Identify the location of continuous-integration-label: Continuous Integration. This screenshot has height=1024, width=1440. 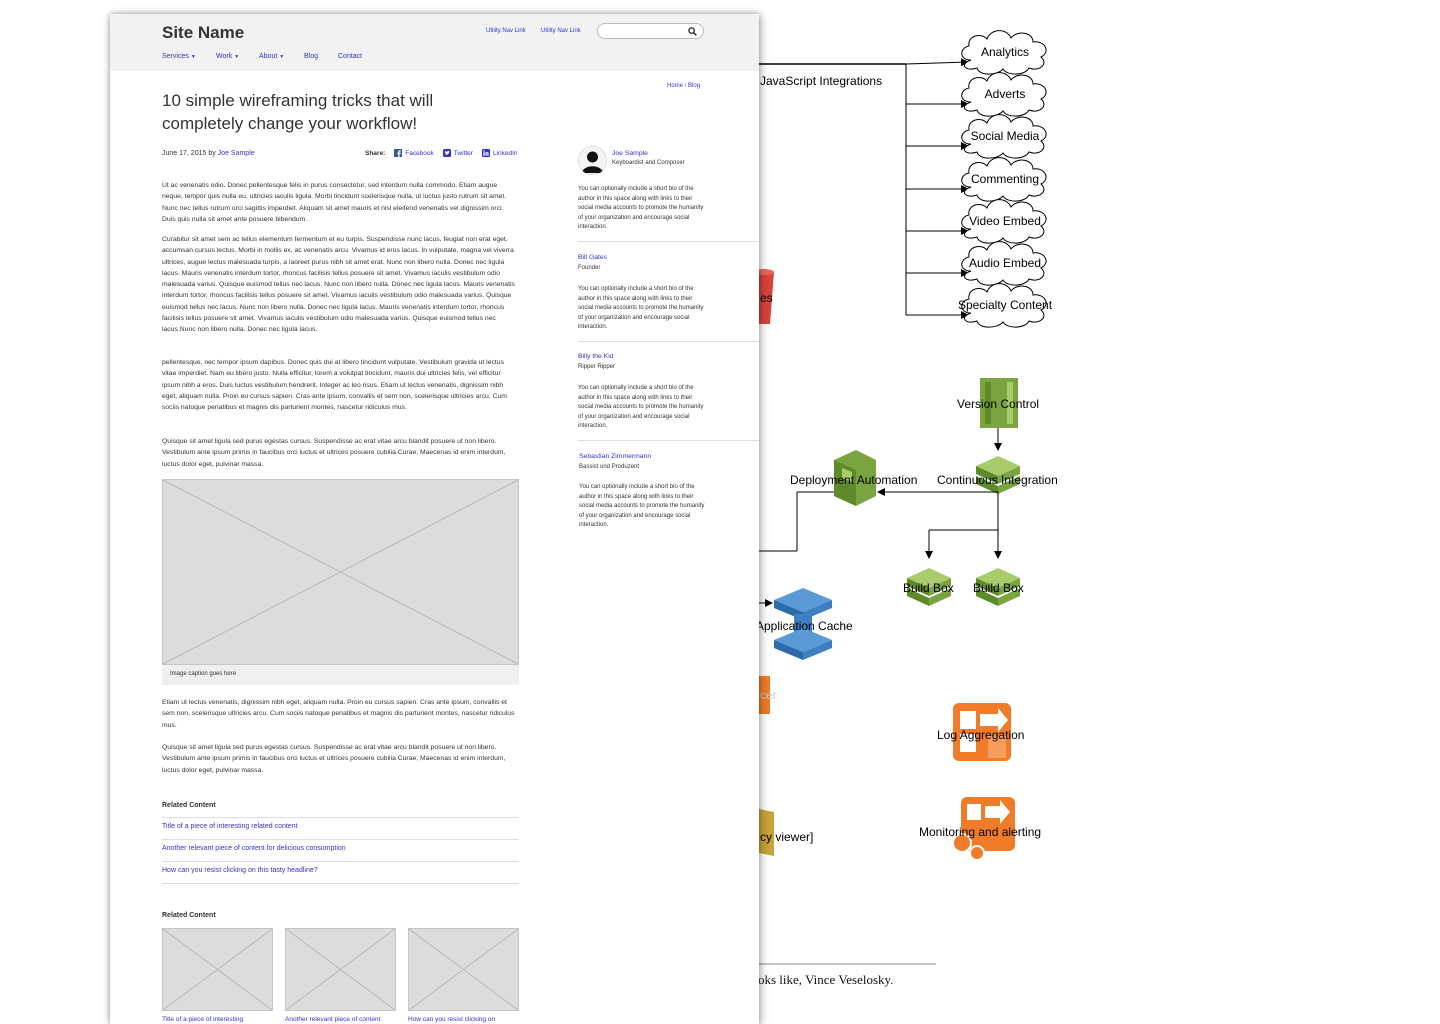
(997, 480).